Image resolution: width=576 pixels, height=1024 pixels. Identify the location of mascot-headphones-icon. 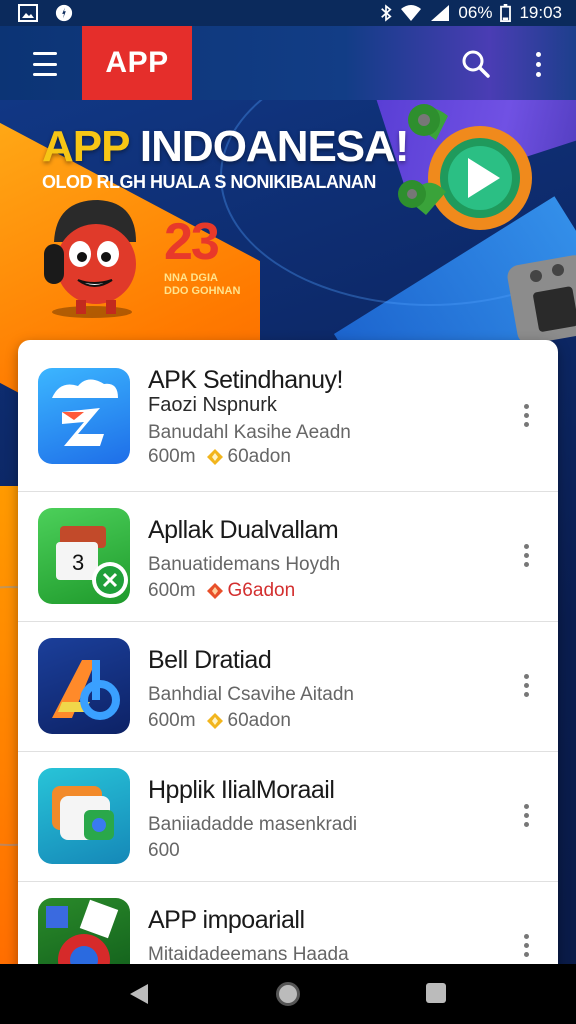
(90, 259).